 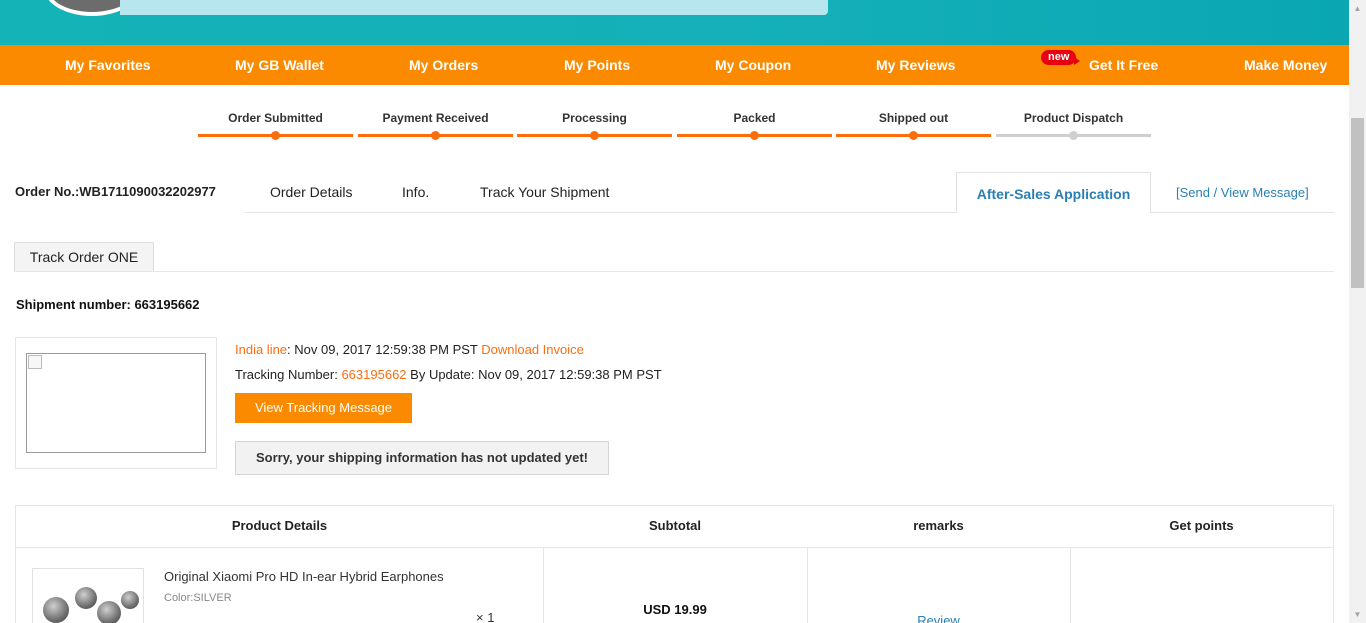 I want to click on carrier-image, so click(x=116, y=403).